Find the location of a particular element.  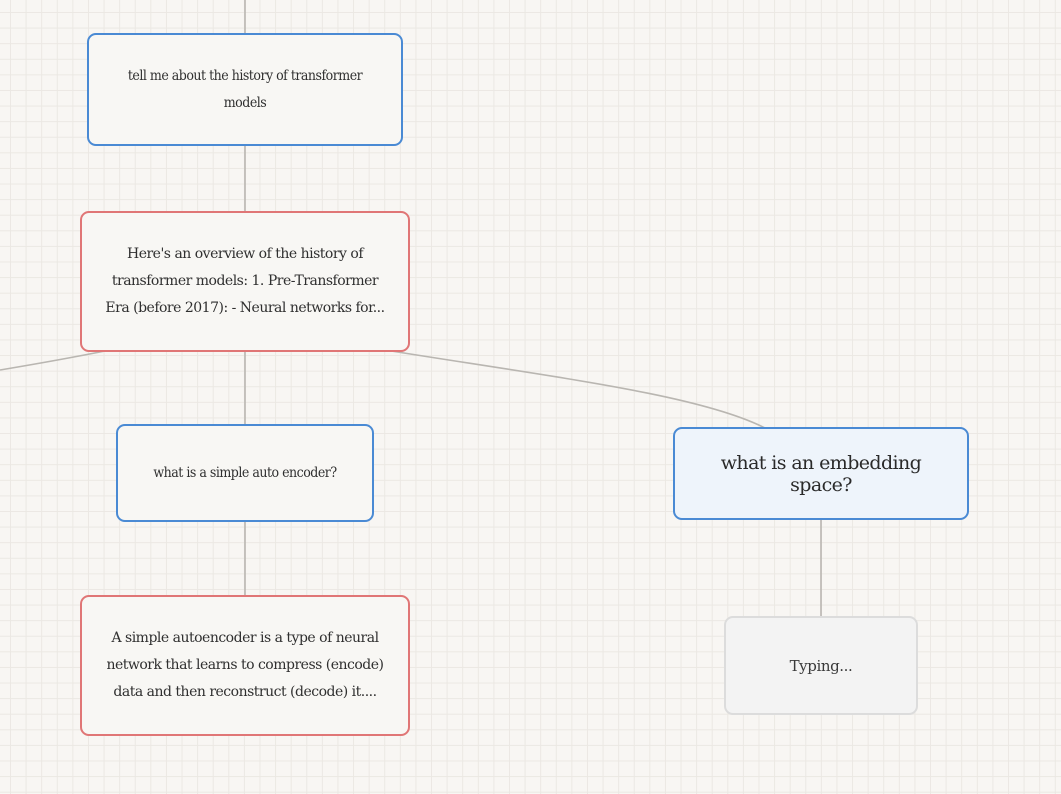

selected-user-message-node: what is an embedding space? is located at coordinates (821, 473).